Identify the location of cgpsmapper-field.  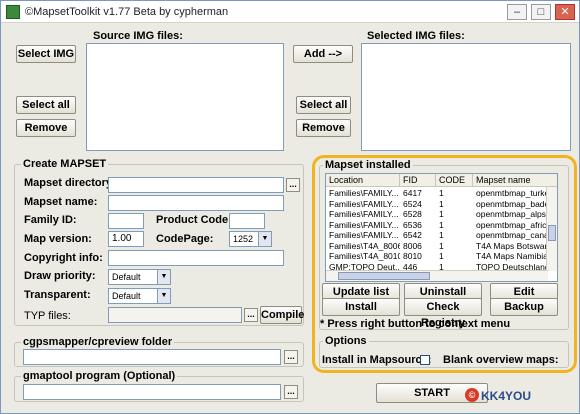
(152, 357).